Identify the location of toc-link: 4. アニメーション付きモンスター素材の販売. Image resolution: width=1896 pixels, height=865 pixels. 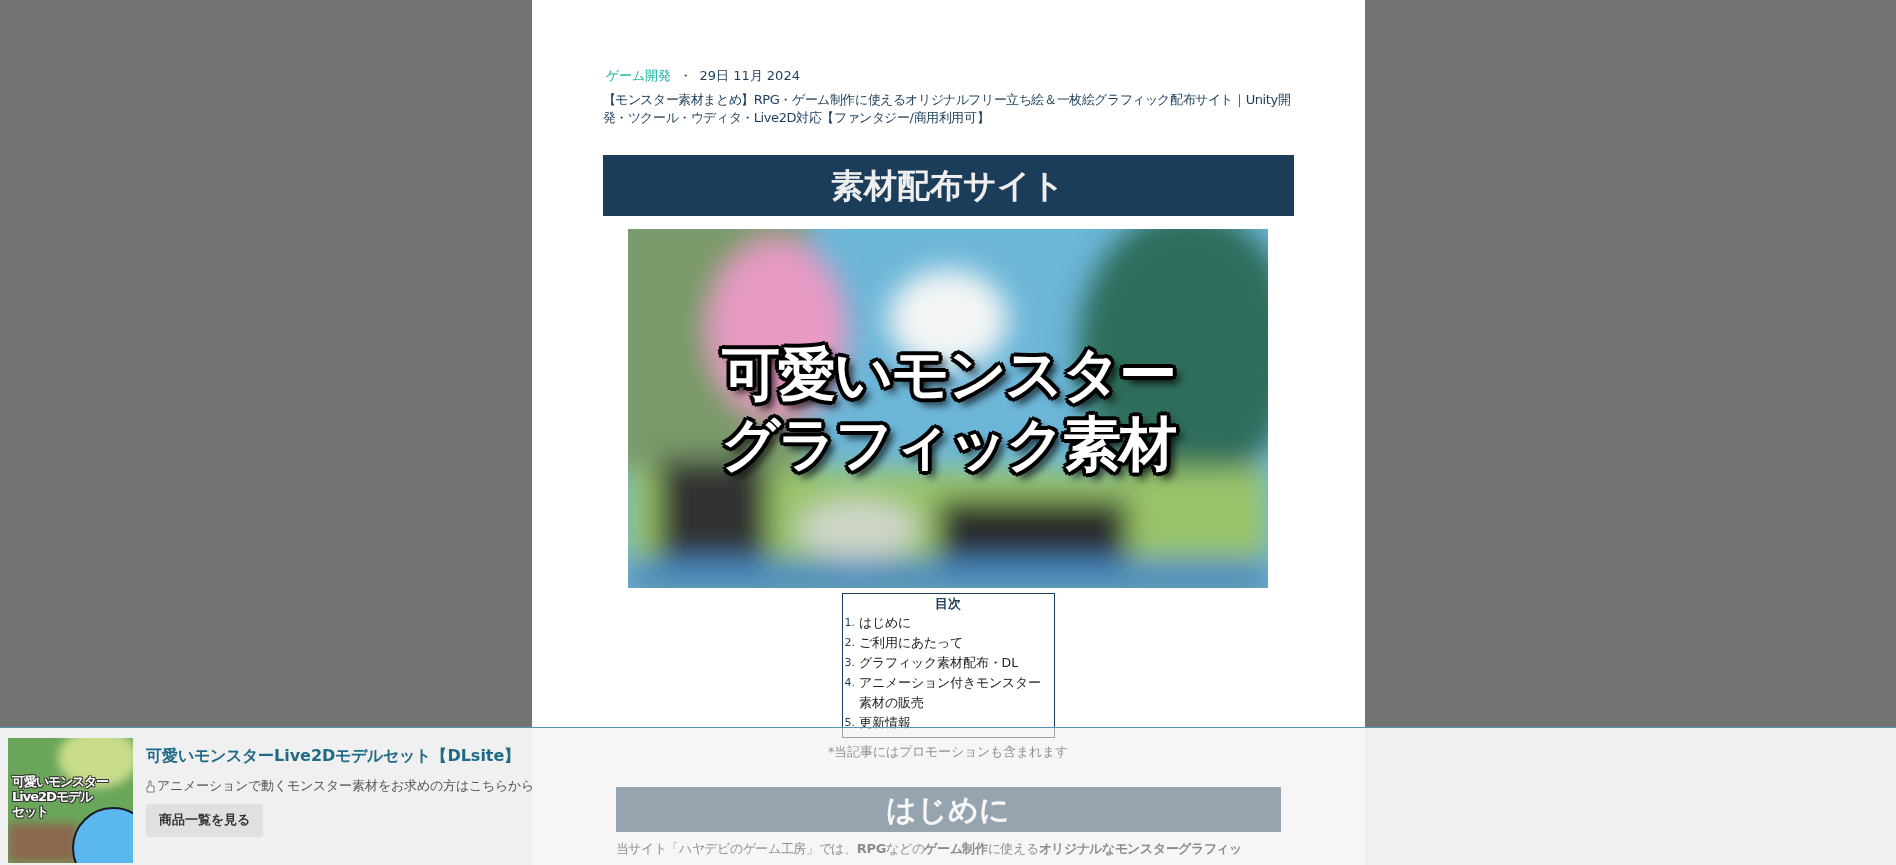
(948, 693).